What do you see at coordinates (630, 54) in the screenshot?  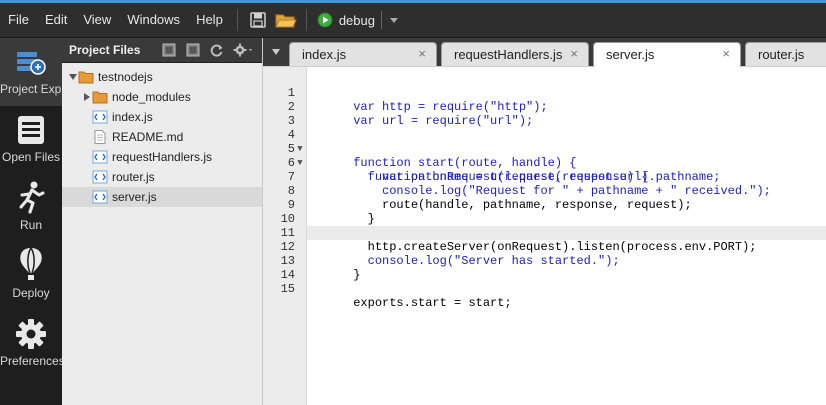 I see `tab-label: server.js` at bounding box center [630, 54].